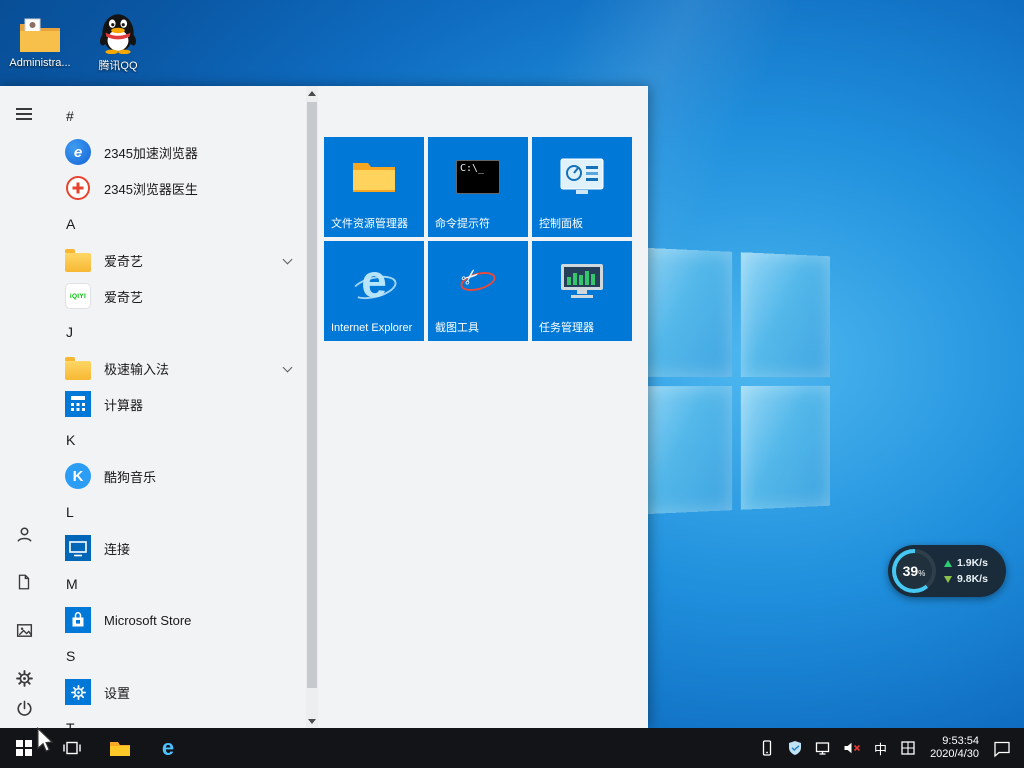 This screenshot has width=1024, height=768. Describe the element at coordinates (177, 332) in the screenshot. I see `app-section-header: J` at that location.